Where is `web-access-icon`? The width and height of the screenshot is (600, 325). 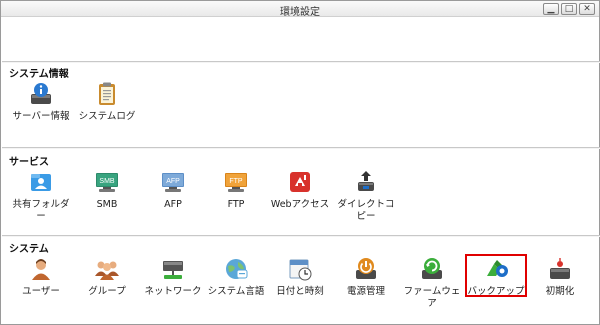 web-access-icon is located at coordinates (300, 182).